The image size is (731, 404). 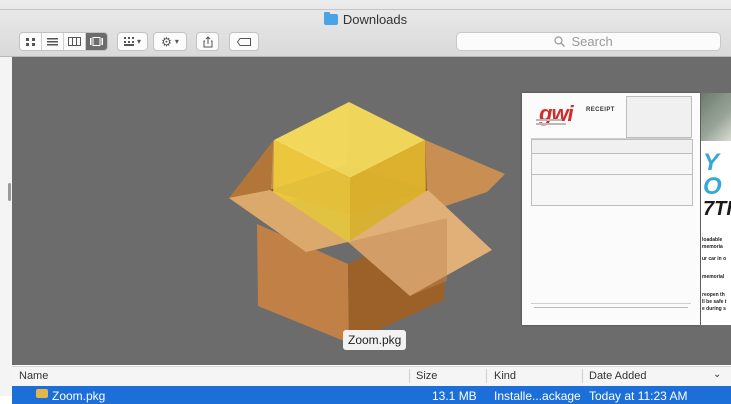 I want to click on banner-text: loadable, so click(x=712, y=240).